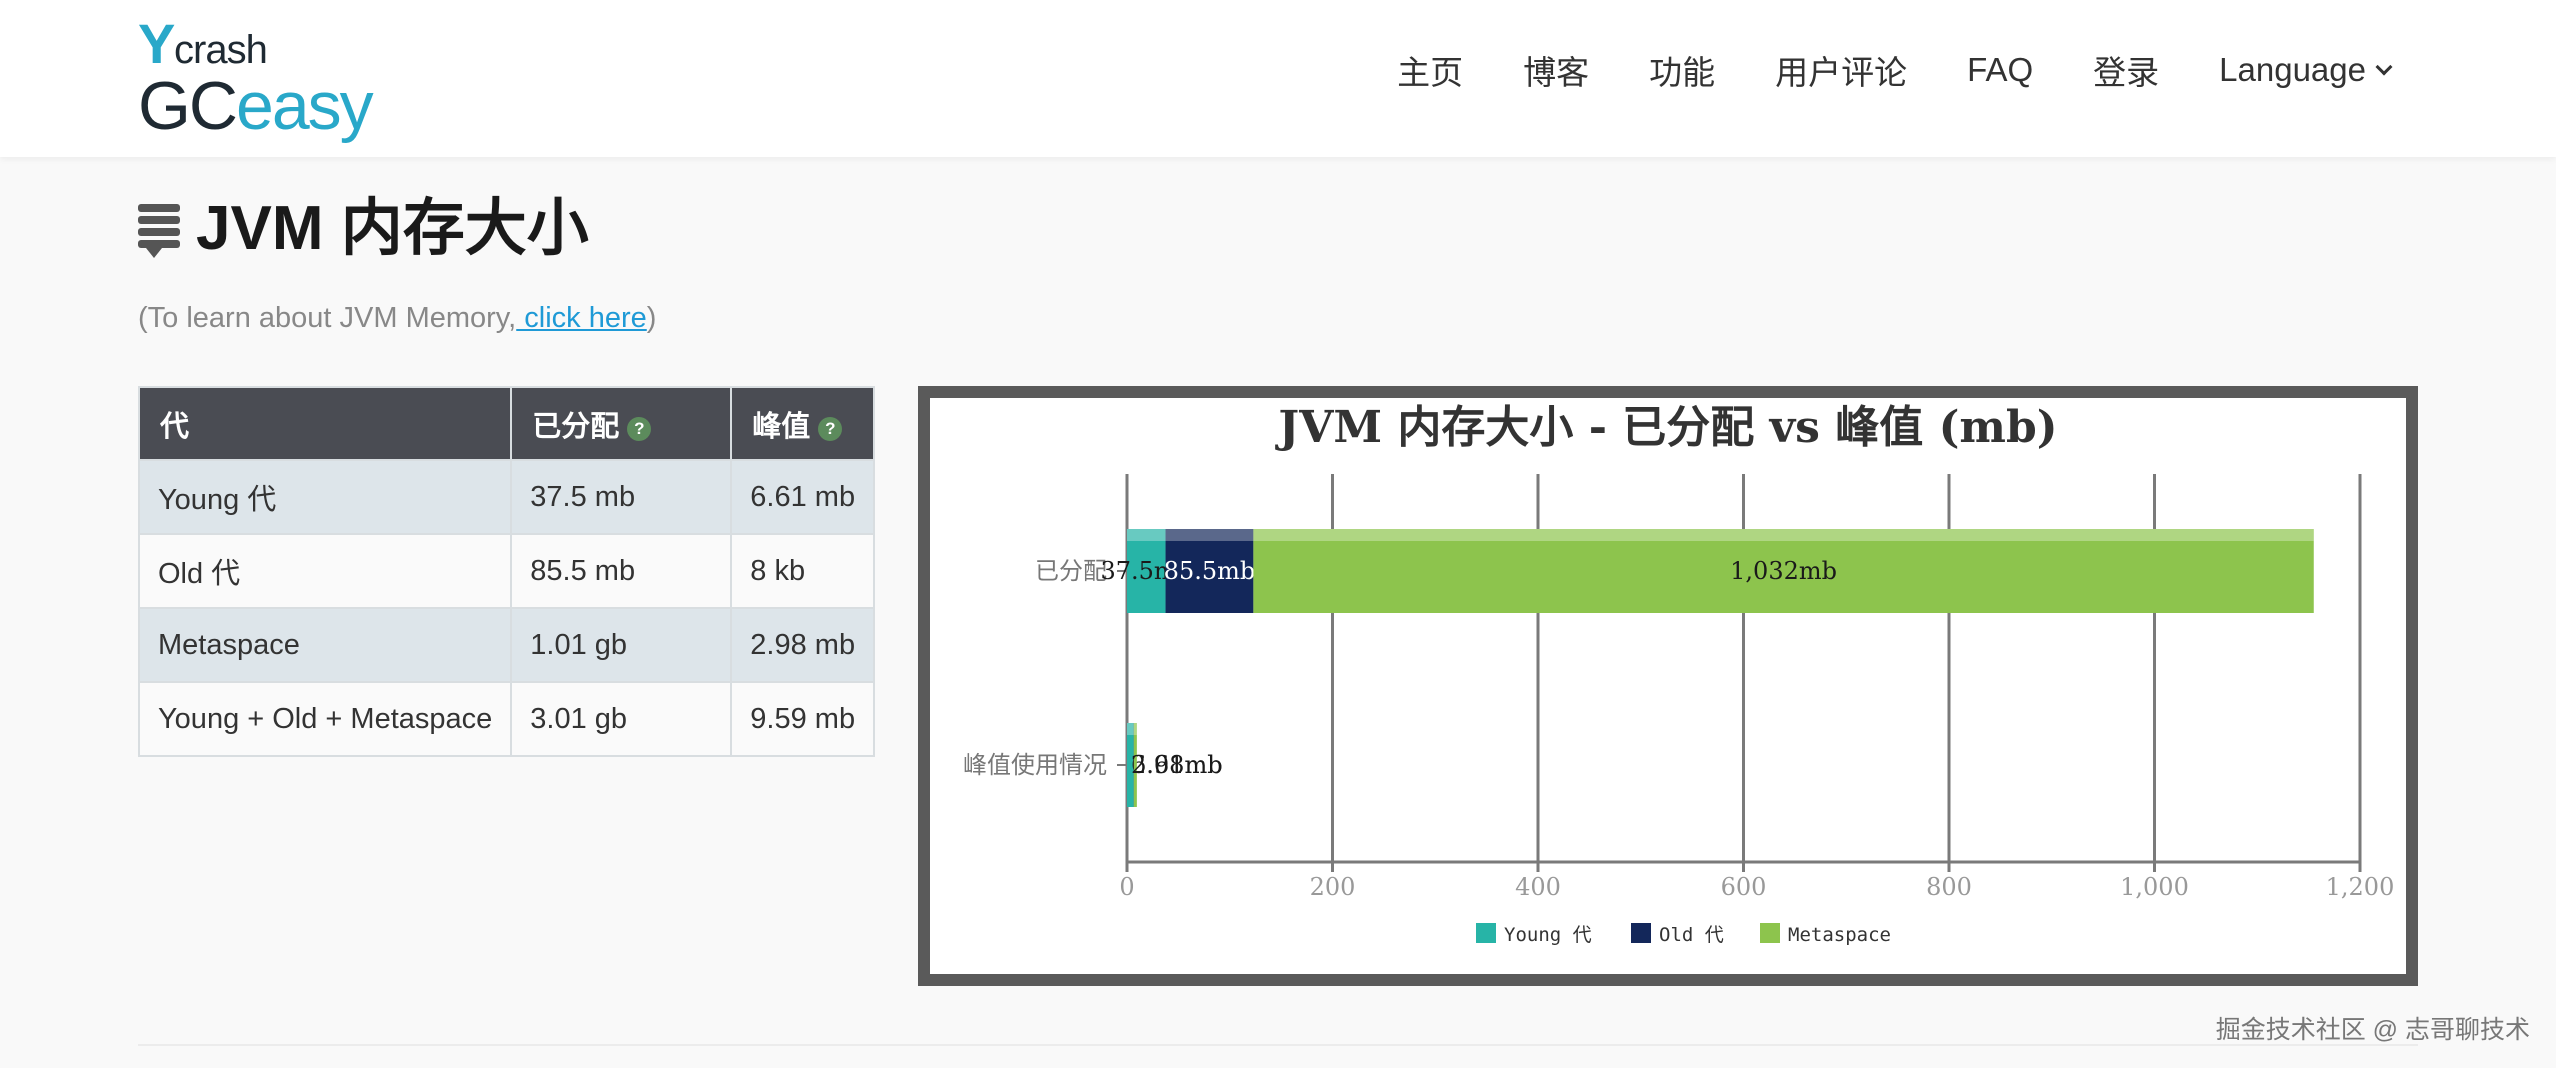 The height and width of the screenshot is (1068, 2556). I want to click on gceasy-wordmark-gc: GC, so click(188, 106).